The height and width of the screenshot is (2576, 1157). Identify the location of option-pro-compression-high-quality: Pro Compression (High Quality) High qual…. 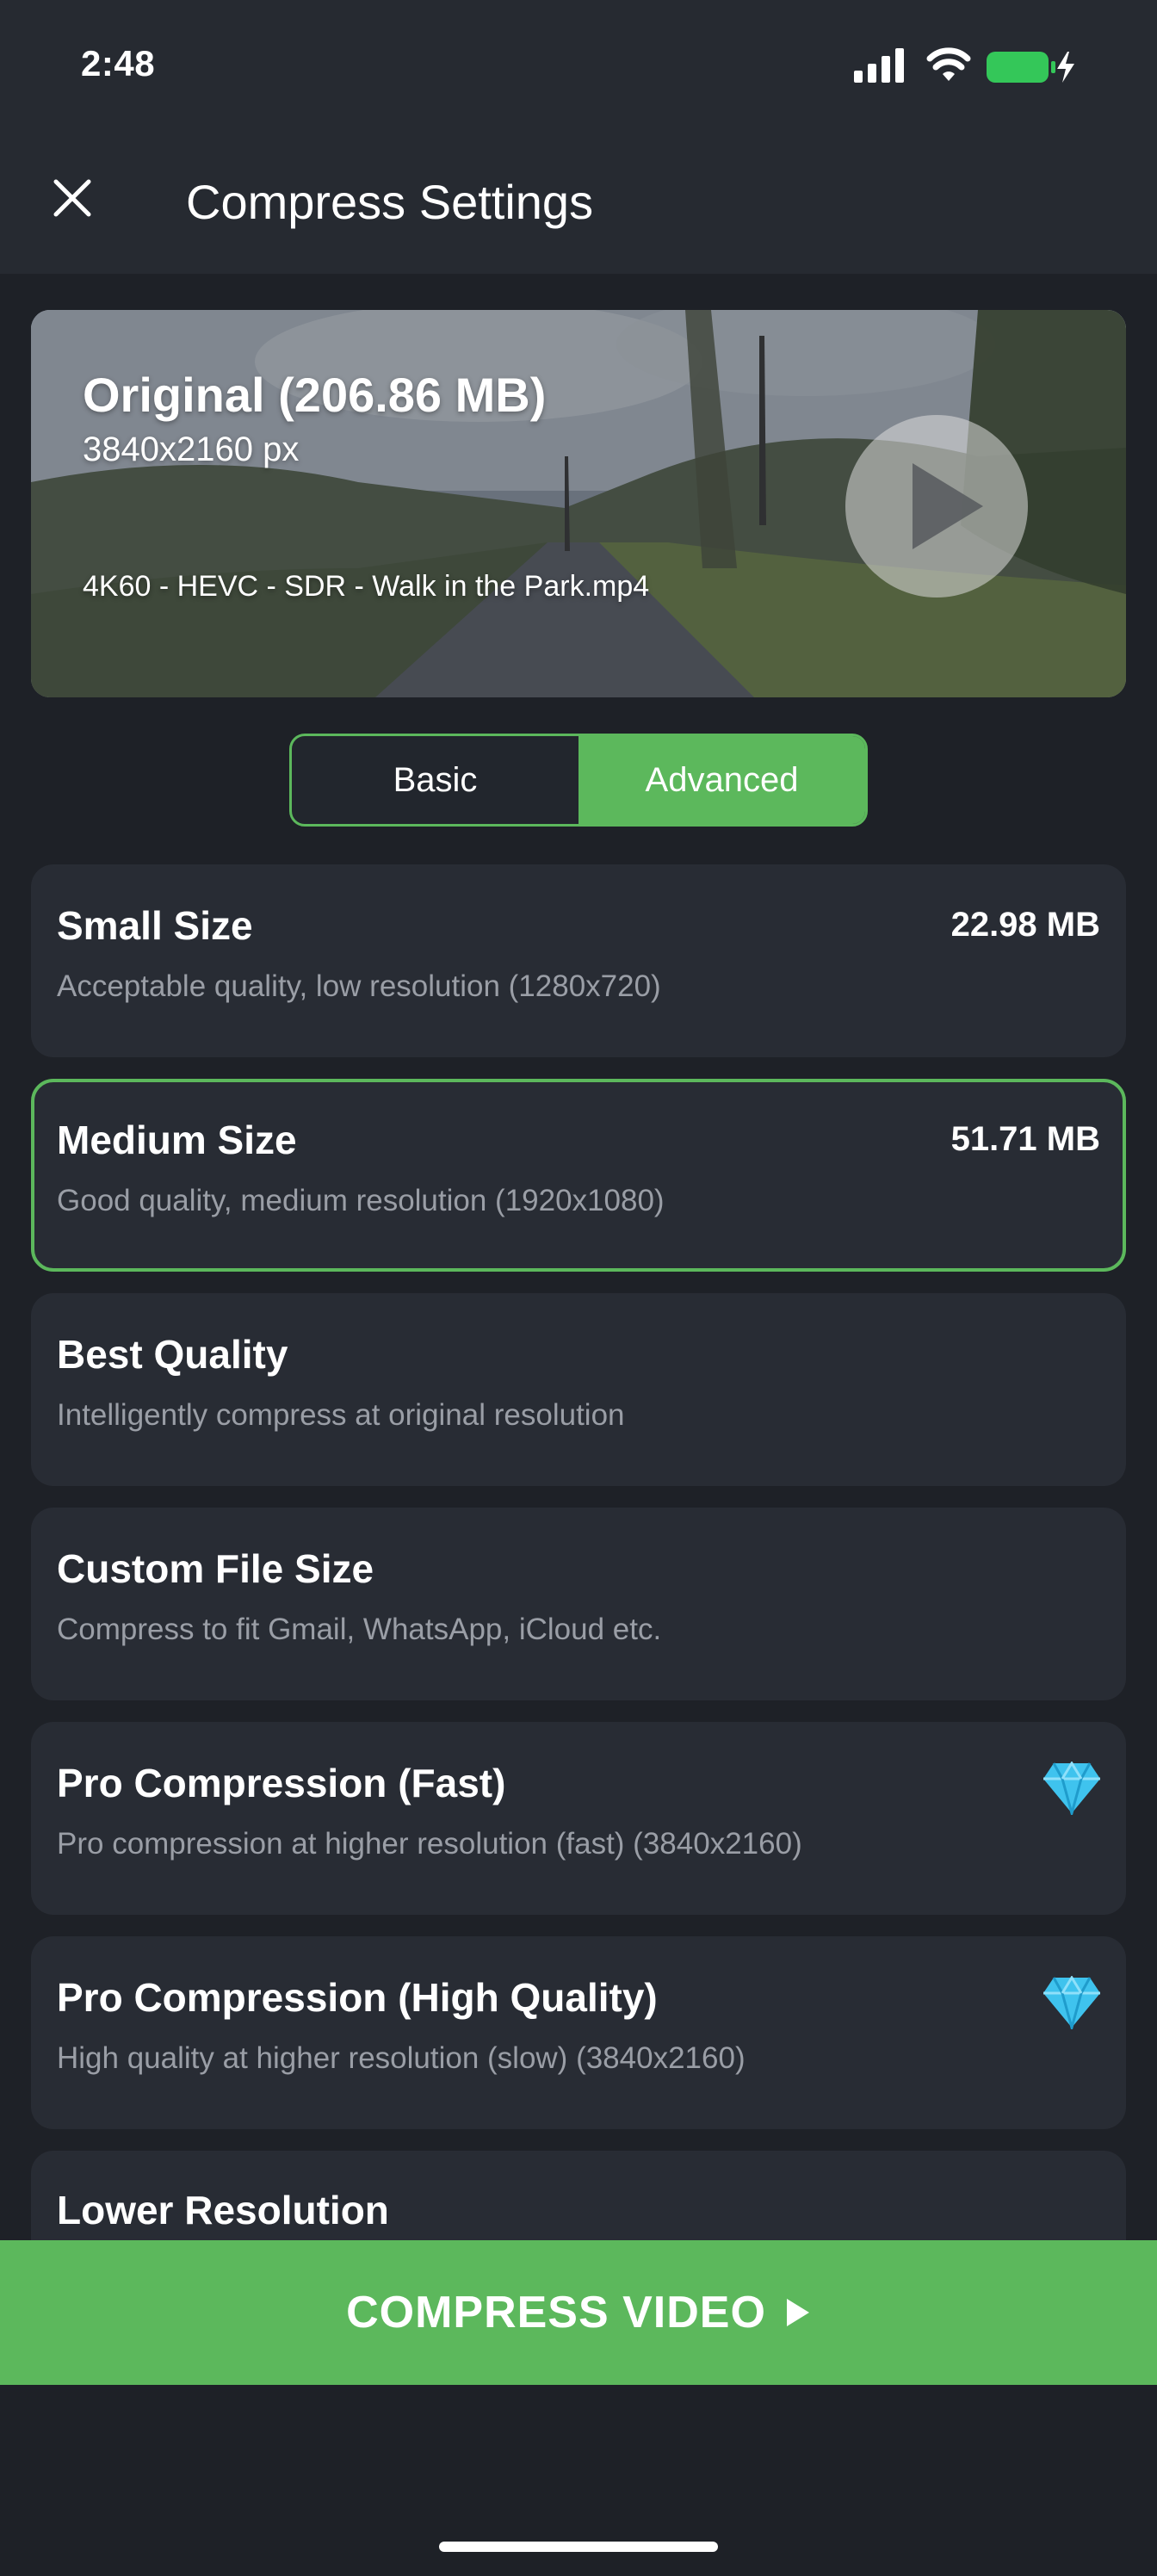
(579, 2032).